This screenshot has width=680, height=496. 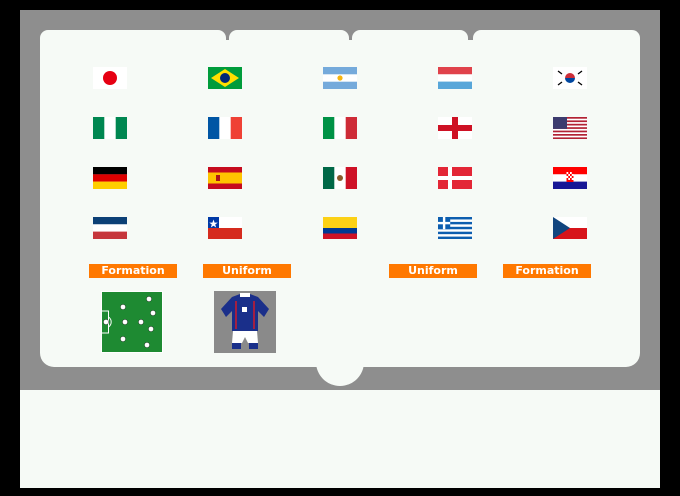 What do you see at coordinates (133, 271) in the screenshot?
I see `formation-button-left: Formation` at bounding box center [133, 271].